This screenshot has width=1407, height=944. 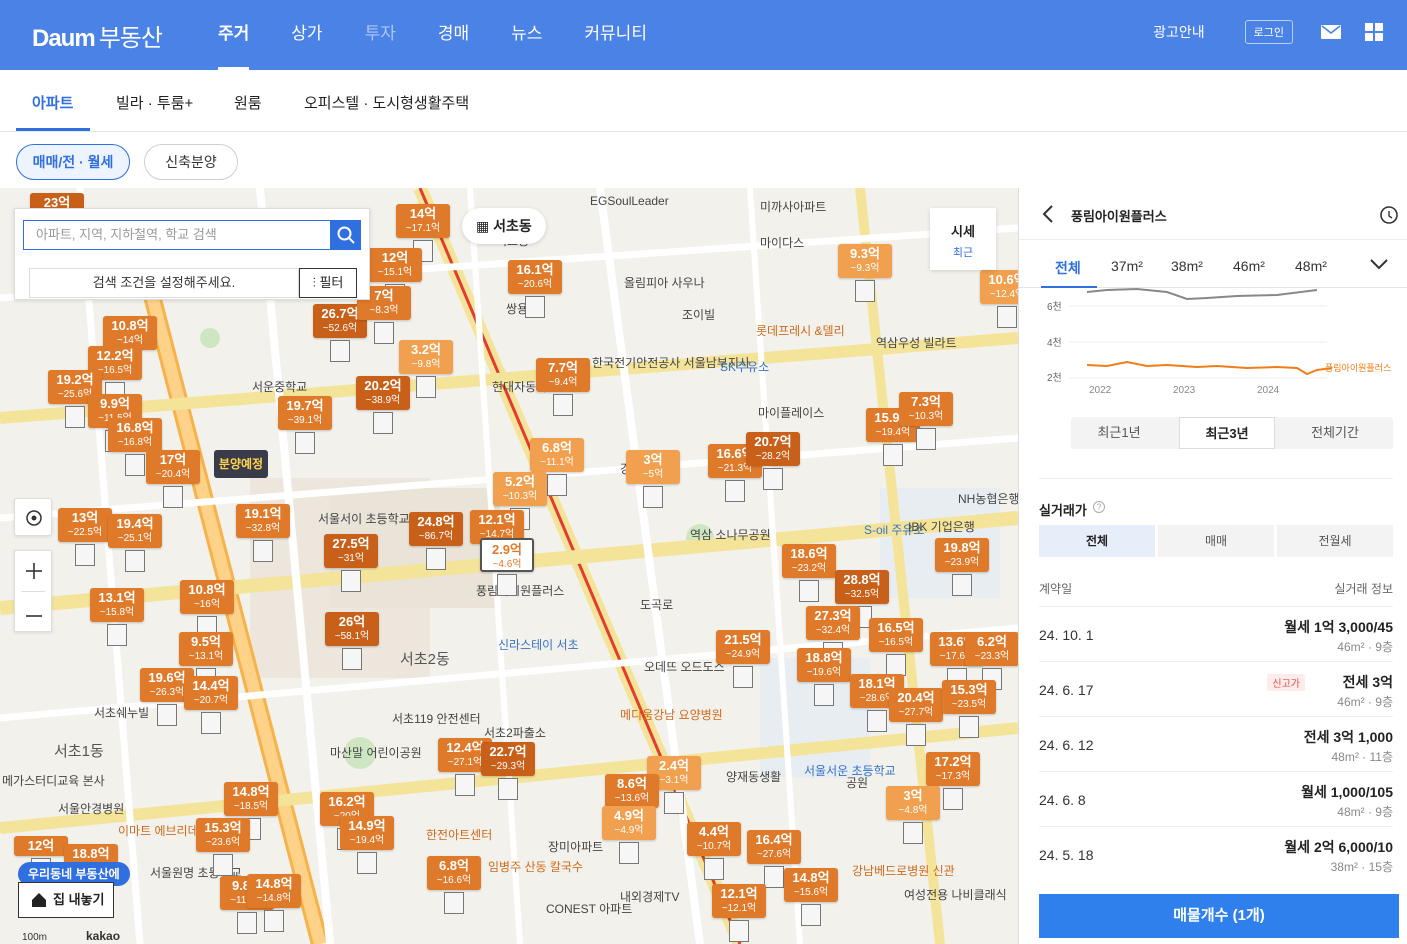 I want to click on price-marker: 6.8억 ~16.6억, so click(x=454, y=873).